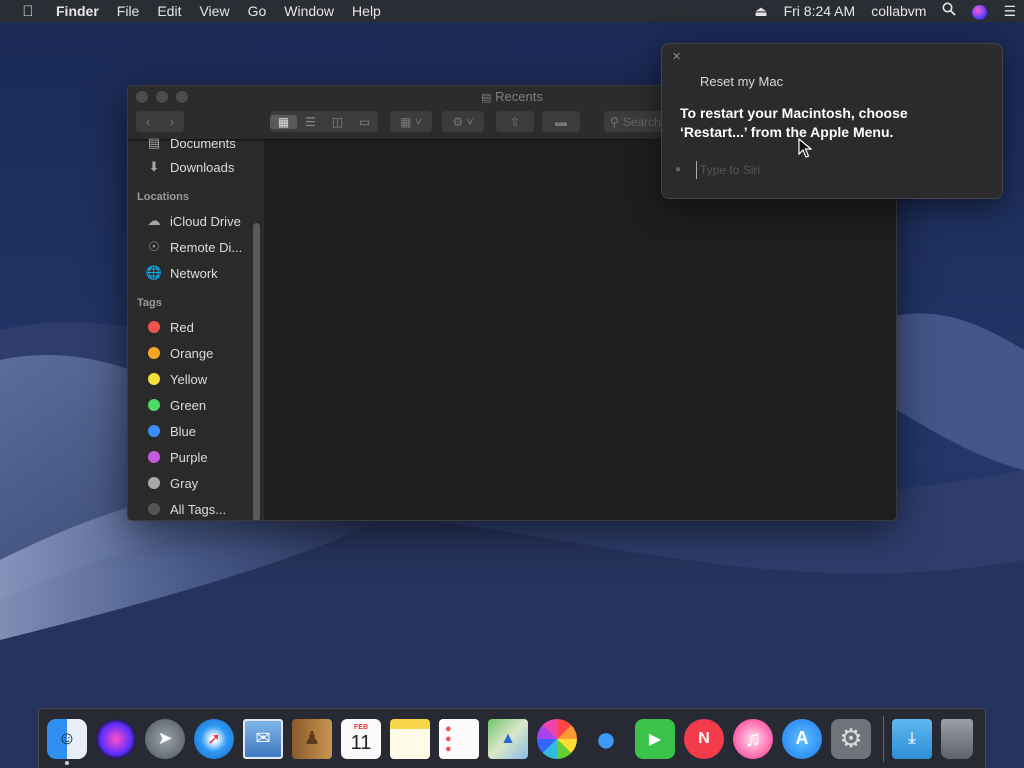 The image size is (1024, 768). What do you see at coordinates (794, 113) in the screenshot?
I see `siri-answer-line-1: To restart your Macintosh, choose` at bounding box center [794, 113].